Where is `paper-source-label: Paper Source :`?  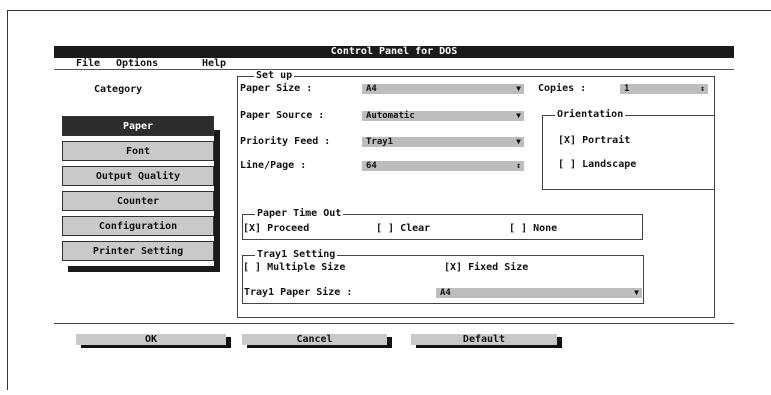
paper-source-label: Paper Source : is located at coordinates (282, 115).